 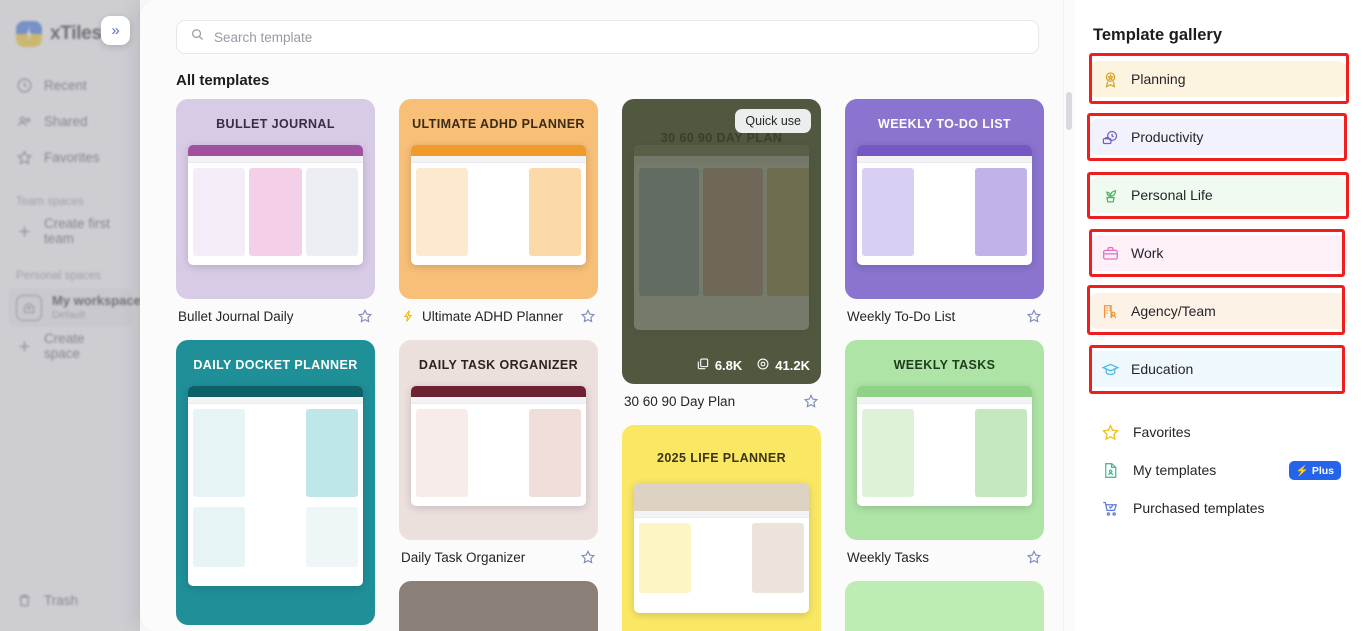 I want to click on chevrons-right-icon: », so click(x=115, y=30).